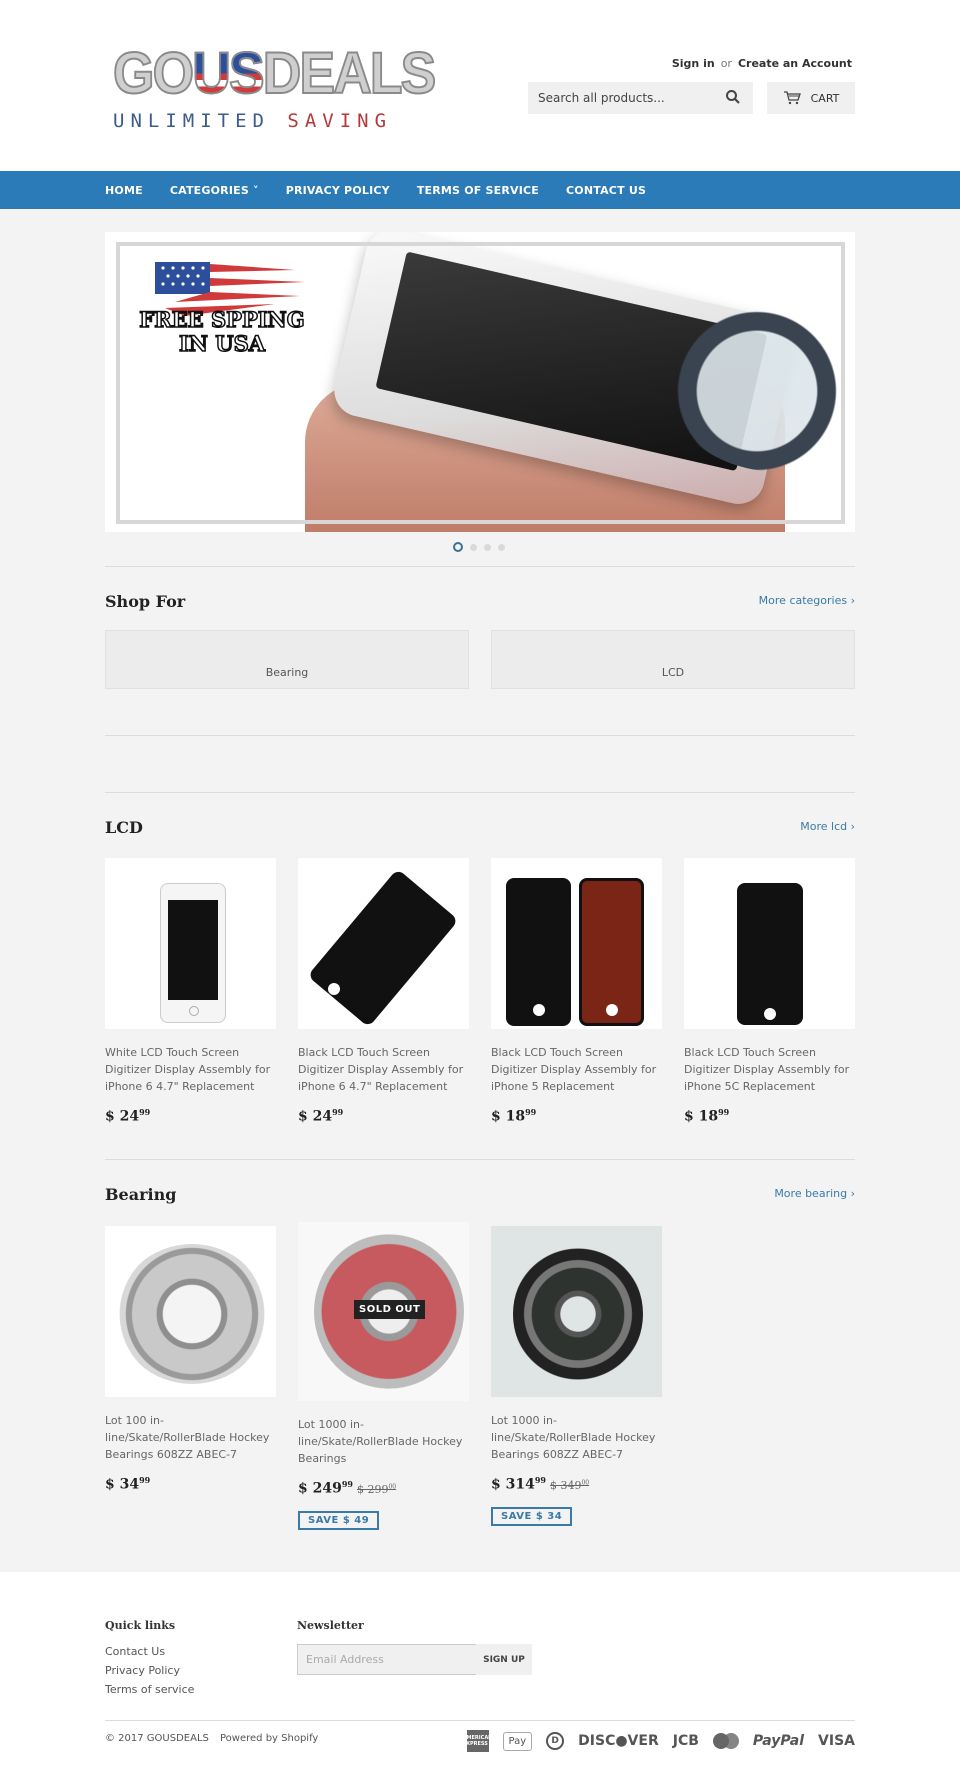 The image size is (960, 1769). Describe the element at coordinates (142, 1670) in the screenshot. I see `footer-link-privacy-policy: Privacy Policy` at that location.